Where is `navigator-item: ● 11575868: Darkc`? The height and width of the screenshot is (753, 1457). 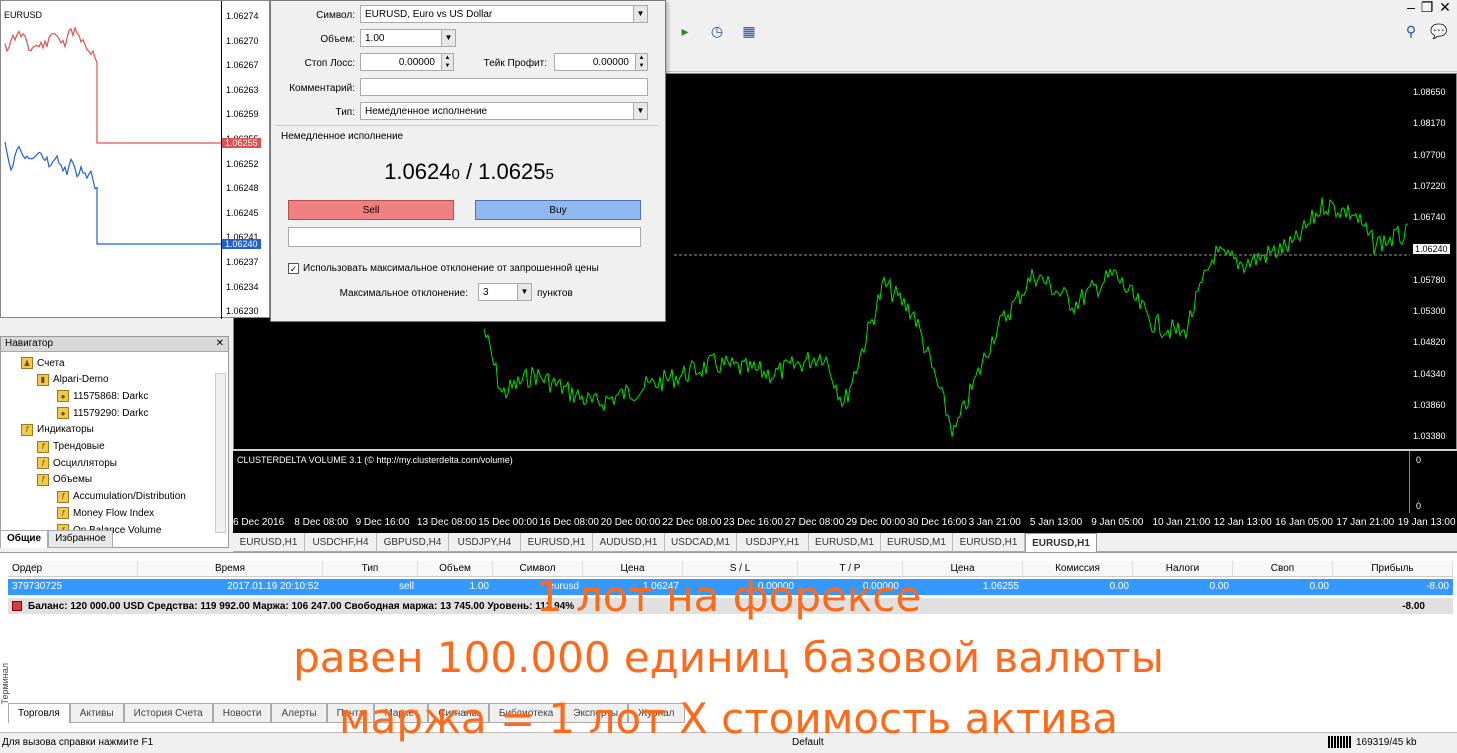
navigator-item: ● 11575868: Darkc is located at coordinates (103, 396).